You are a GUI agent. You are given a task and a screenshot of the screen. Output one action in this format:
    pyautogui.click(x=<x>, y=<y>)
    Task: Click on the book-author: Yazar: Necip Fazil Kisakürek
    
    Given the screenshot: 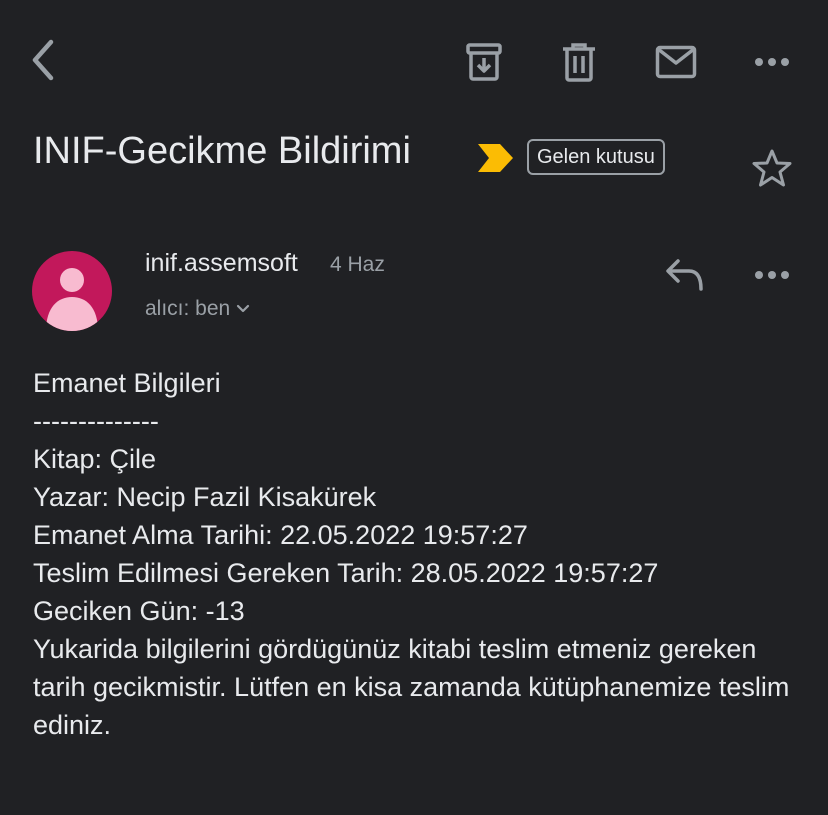 What is the action you would take?
    pyautogui.click(x=205, y=497)
    